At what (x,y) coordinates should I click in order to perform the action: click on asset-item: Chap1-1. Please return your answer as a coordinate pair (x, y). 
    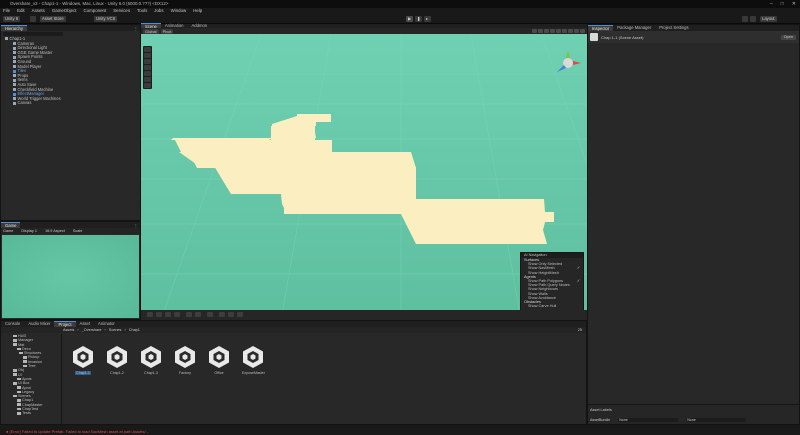
    Looking at the image, I should click on (83, 360).